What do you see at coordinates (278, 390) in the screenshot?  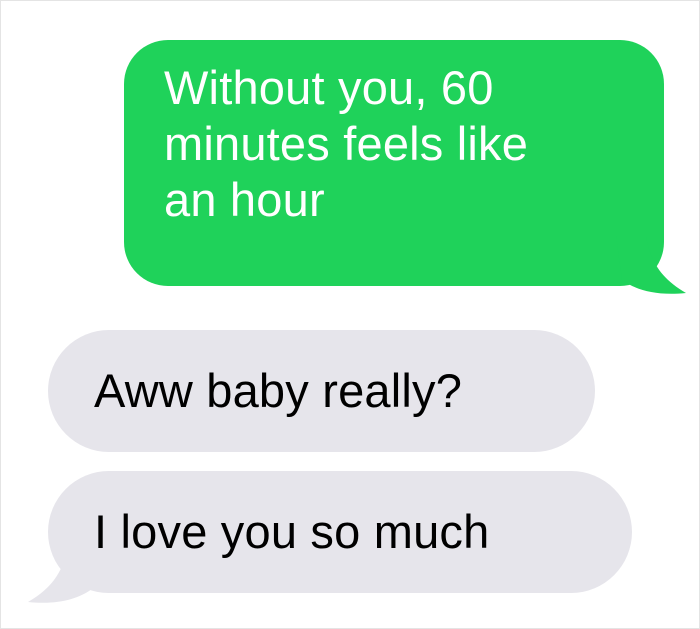 I see `received-message-text: Aww baby really?` at bounding box center [278, 390].